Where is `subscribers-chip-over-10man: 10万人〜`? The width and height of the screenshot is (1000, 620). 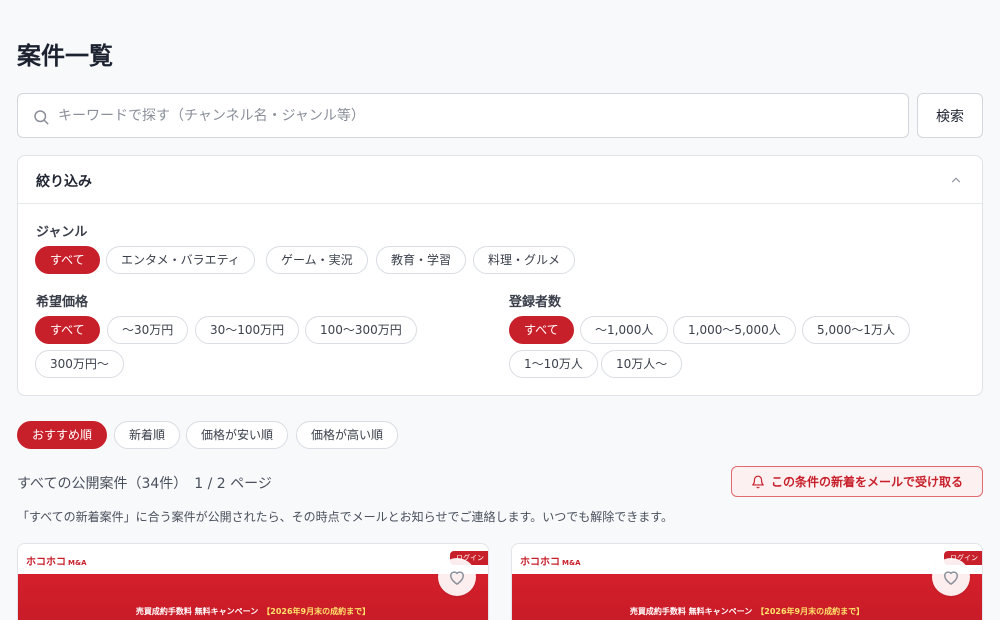
subscribers-chip-over-10man: 10万人〜 is located at coordinates (642, 364).